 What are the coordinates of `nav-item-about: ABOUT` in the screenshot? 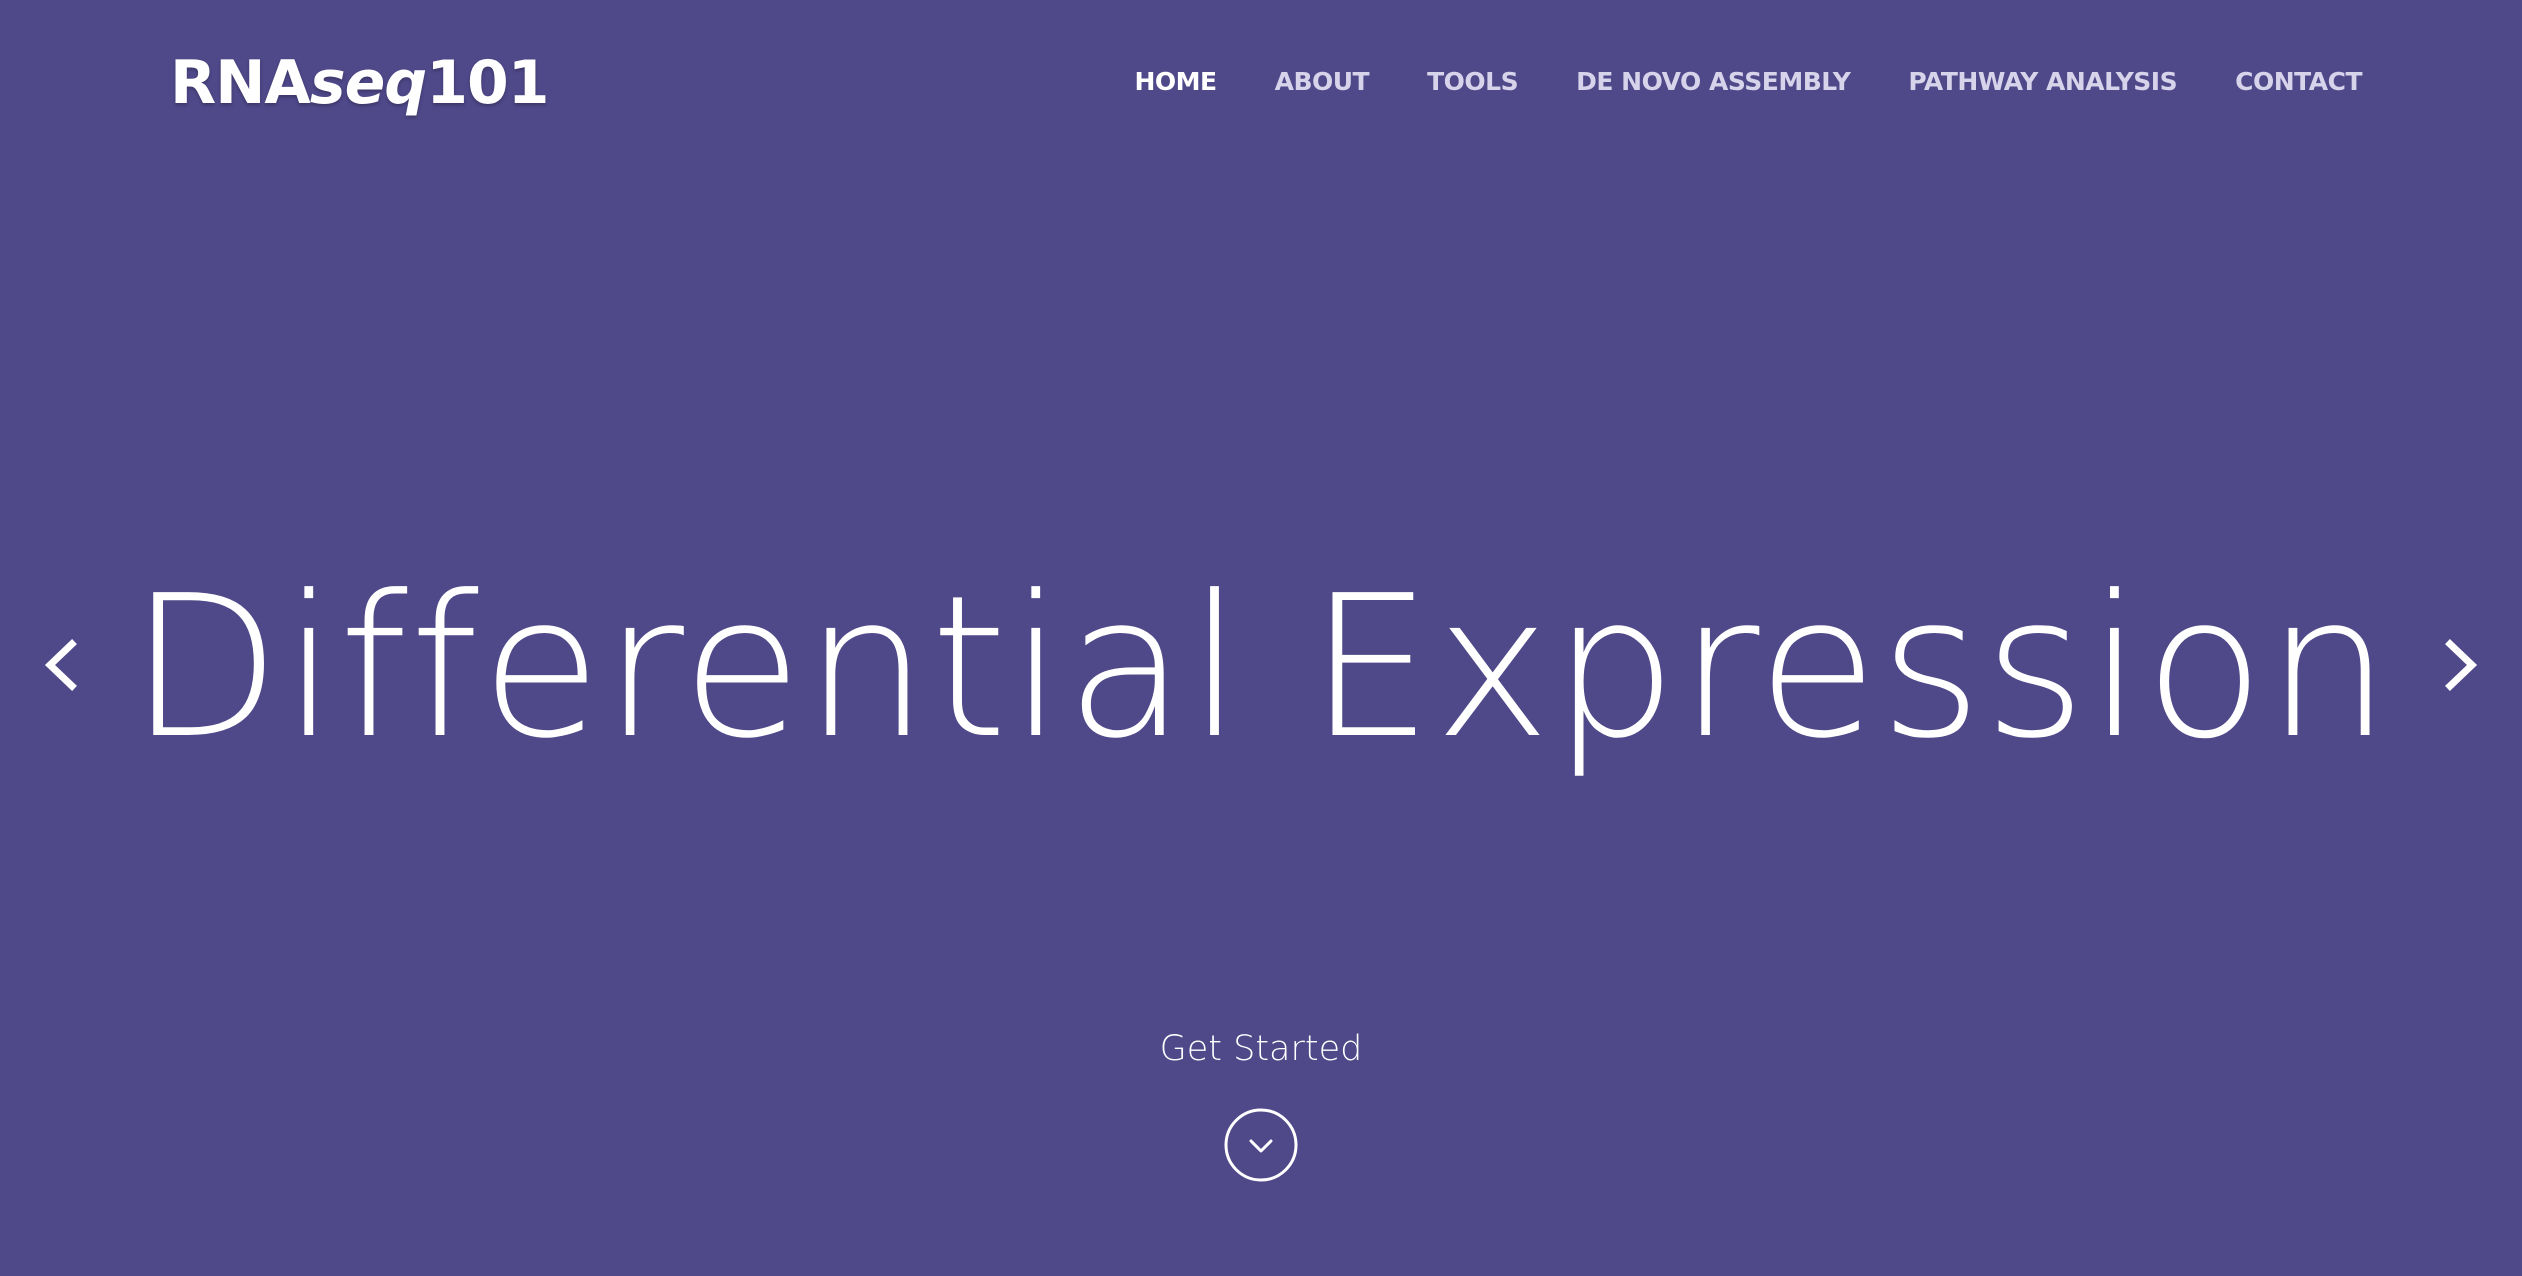 It's located at (1322, 82).